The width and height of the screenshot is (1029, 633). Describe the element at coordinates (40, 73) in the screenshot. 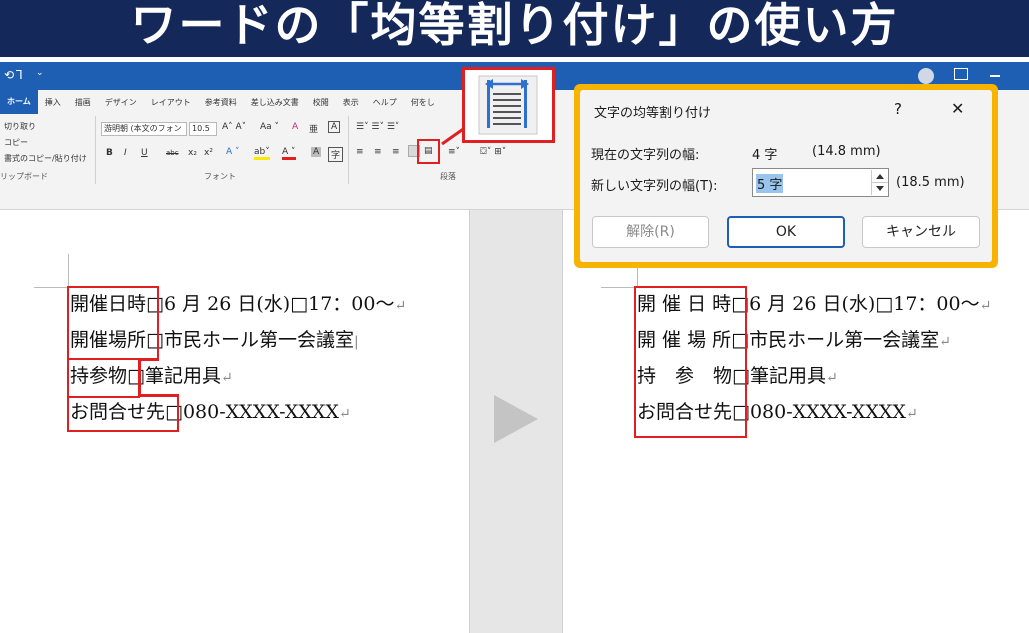

I see `qat-menu-icon: ⌄` at that location.